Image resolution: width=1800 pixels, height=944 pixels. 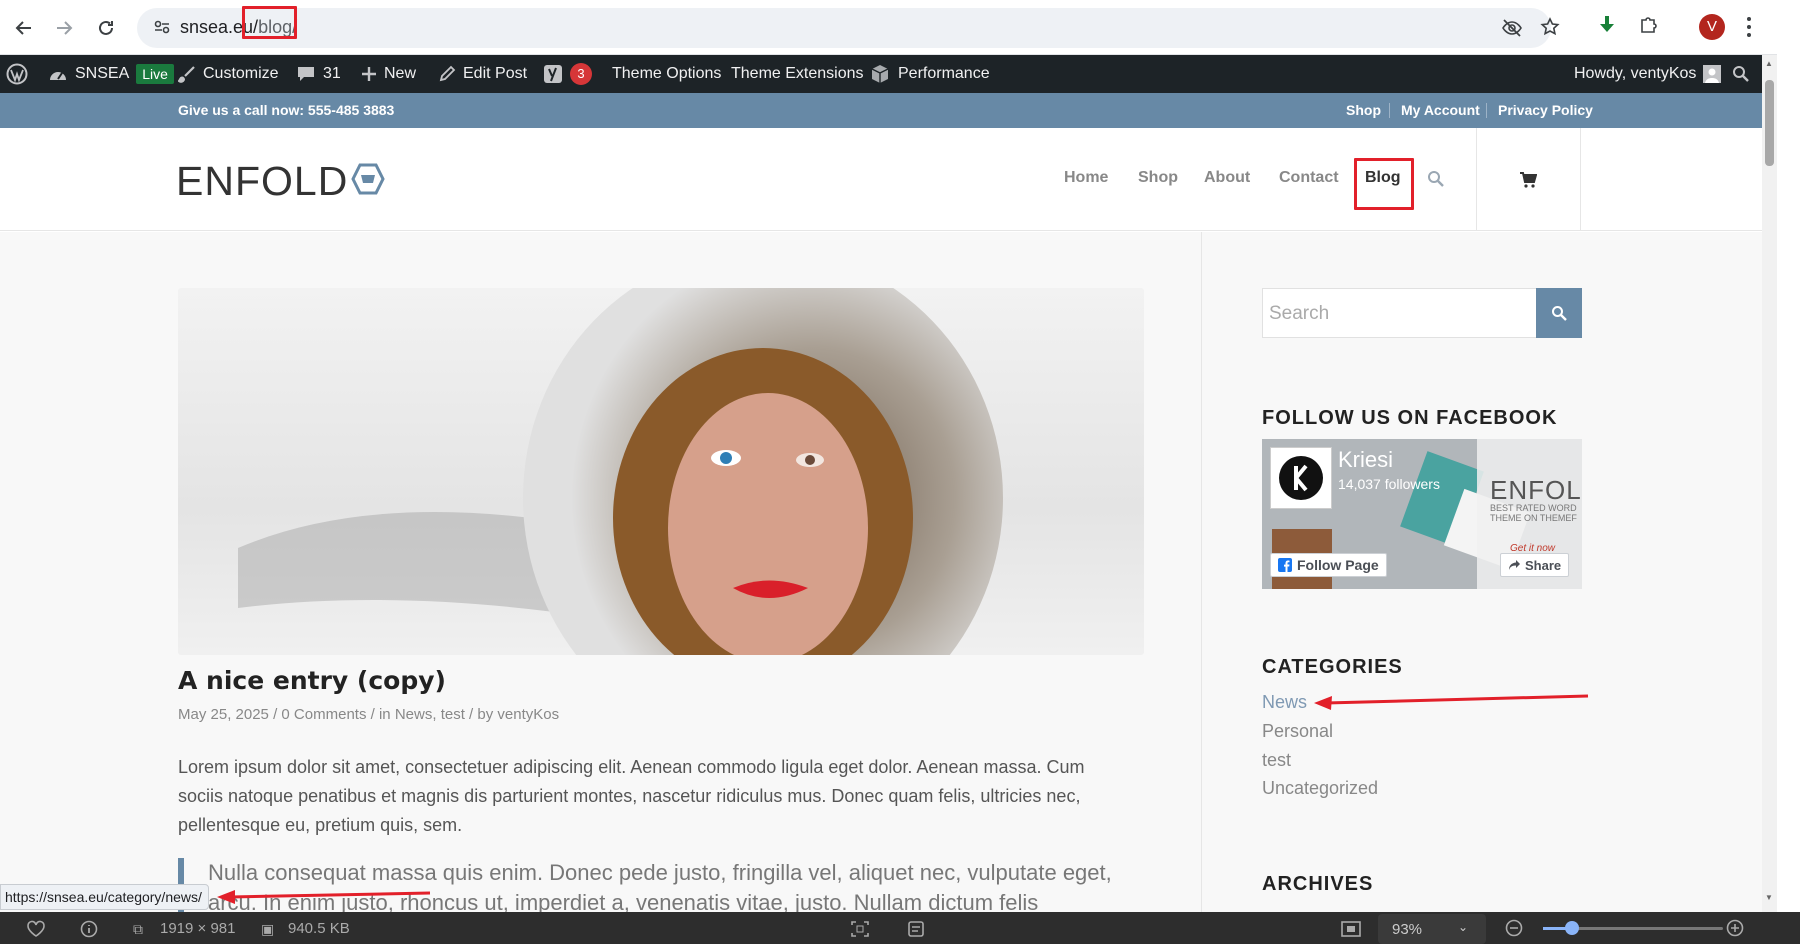 What do you see at coordinates (553, 74) in the screenshot?
I see `yoast-seo-icon` at bounding box center [553, 74].